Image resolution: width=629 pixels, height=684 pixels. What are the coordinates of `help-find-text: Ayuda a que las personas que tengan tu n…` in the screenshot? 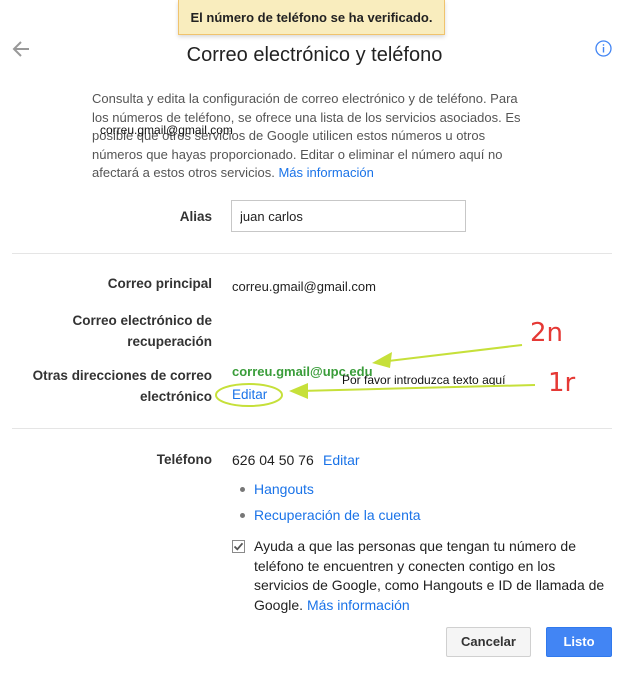 It's located at (434, 576).